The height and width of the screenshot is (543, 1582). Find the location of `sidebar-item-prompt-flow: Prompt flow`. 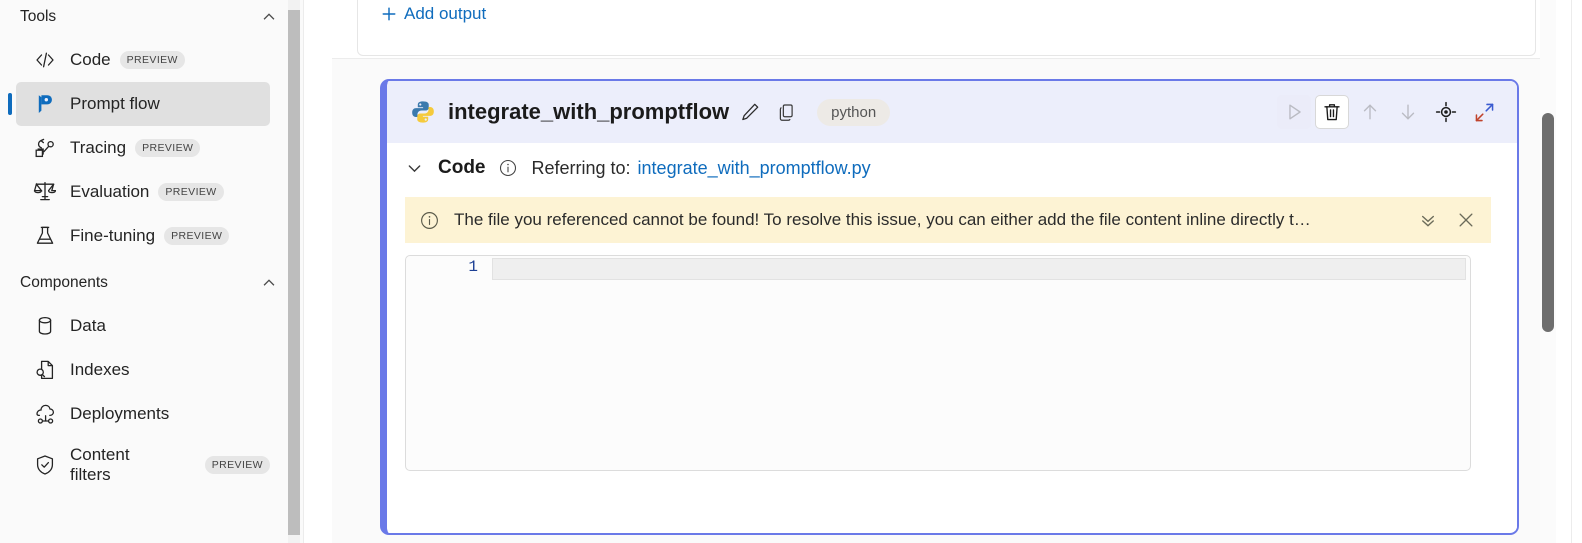

sidebar-item-prompt-flow: Prompt flow is located at coordinates (139, 104).